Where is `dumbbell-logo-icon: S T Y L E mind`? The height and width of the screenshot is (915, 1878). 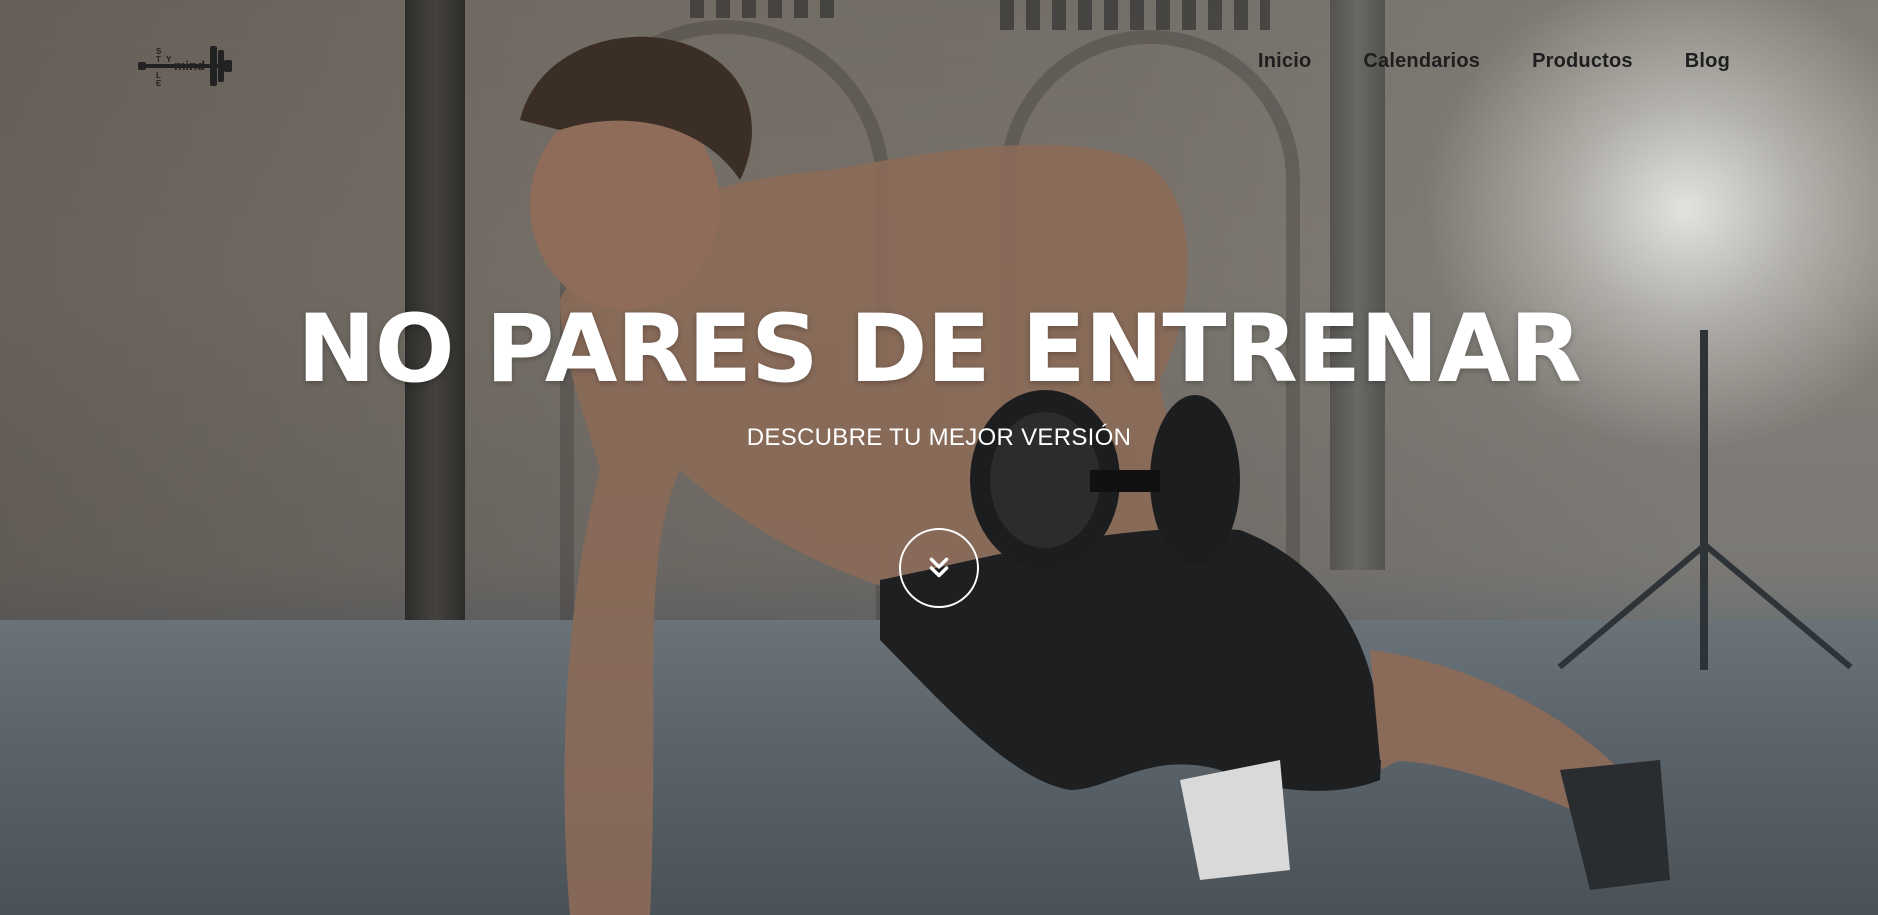
dumbbell-logo-icon: S T Y L E mind is located at coordinates (185, 67).